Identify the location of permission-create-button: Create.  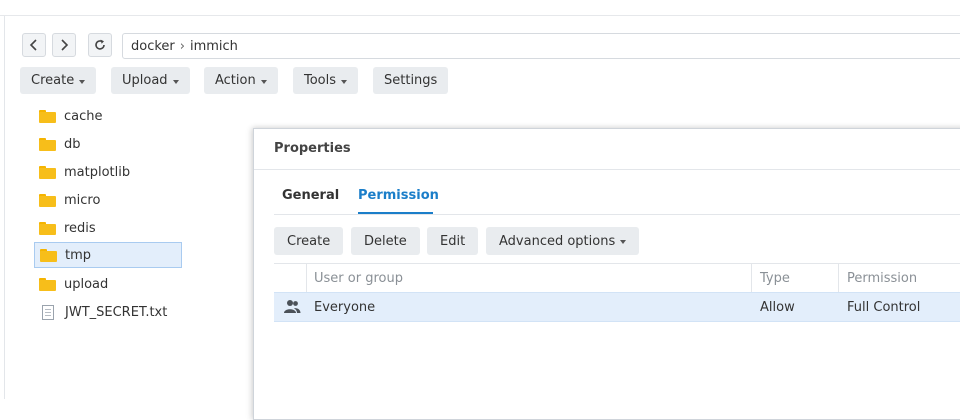
(309, 241).